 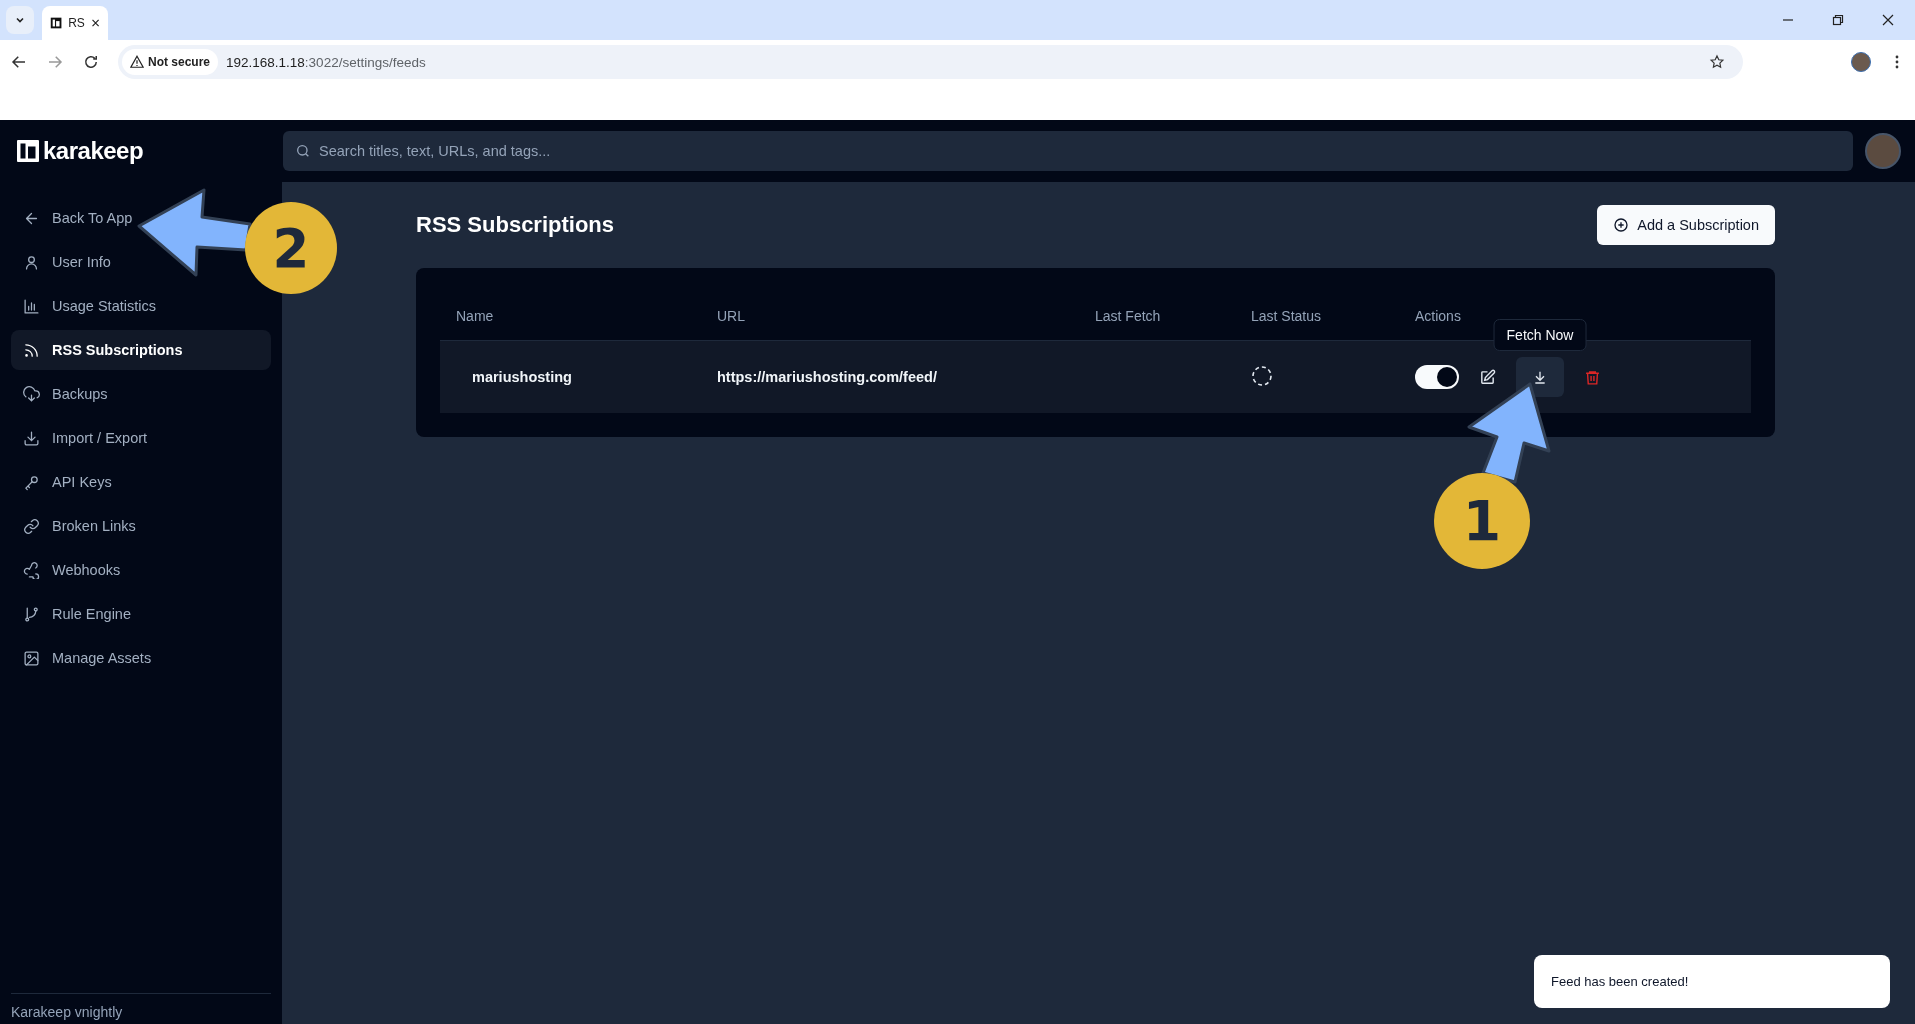 I want to click on sidebar-item: API Keys, so click(x=67, y=482).